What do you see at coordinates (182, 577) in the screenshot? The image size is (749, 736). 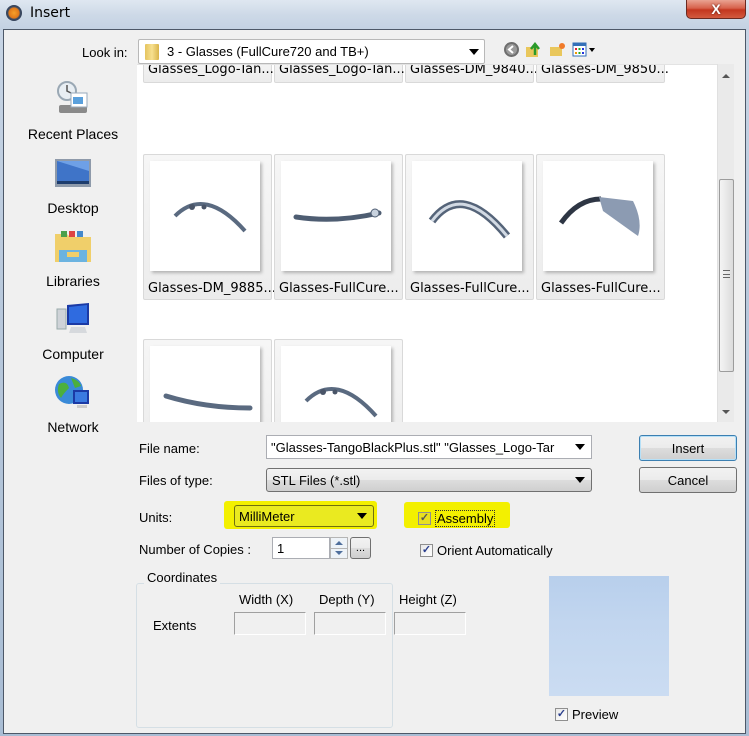 I see `coordinates-title: Coordinates` at bounding box center [182, 577].